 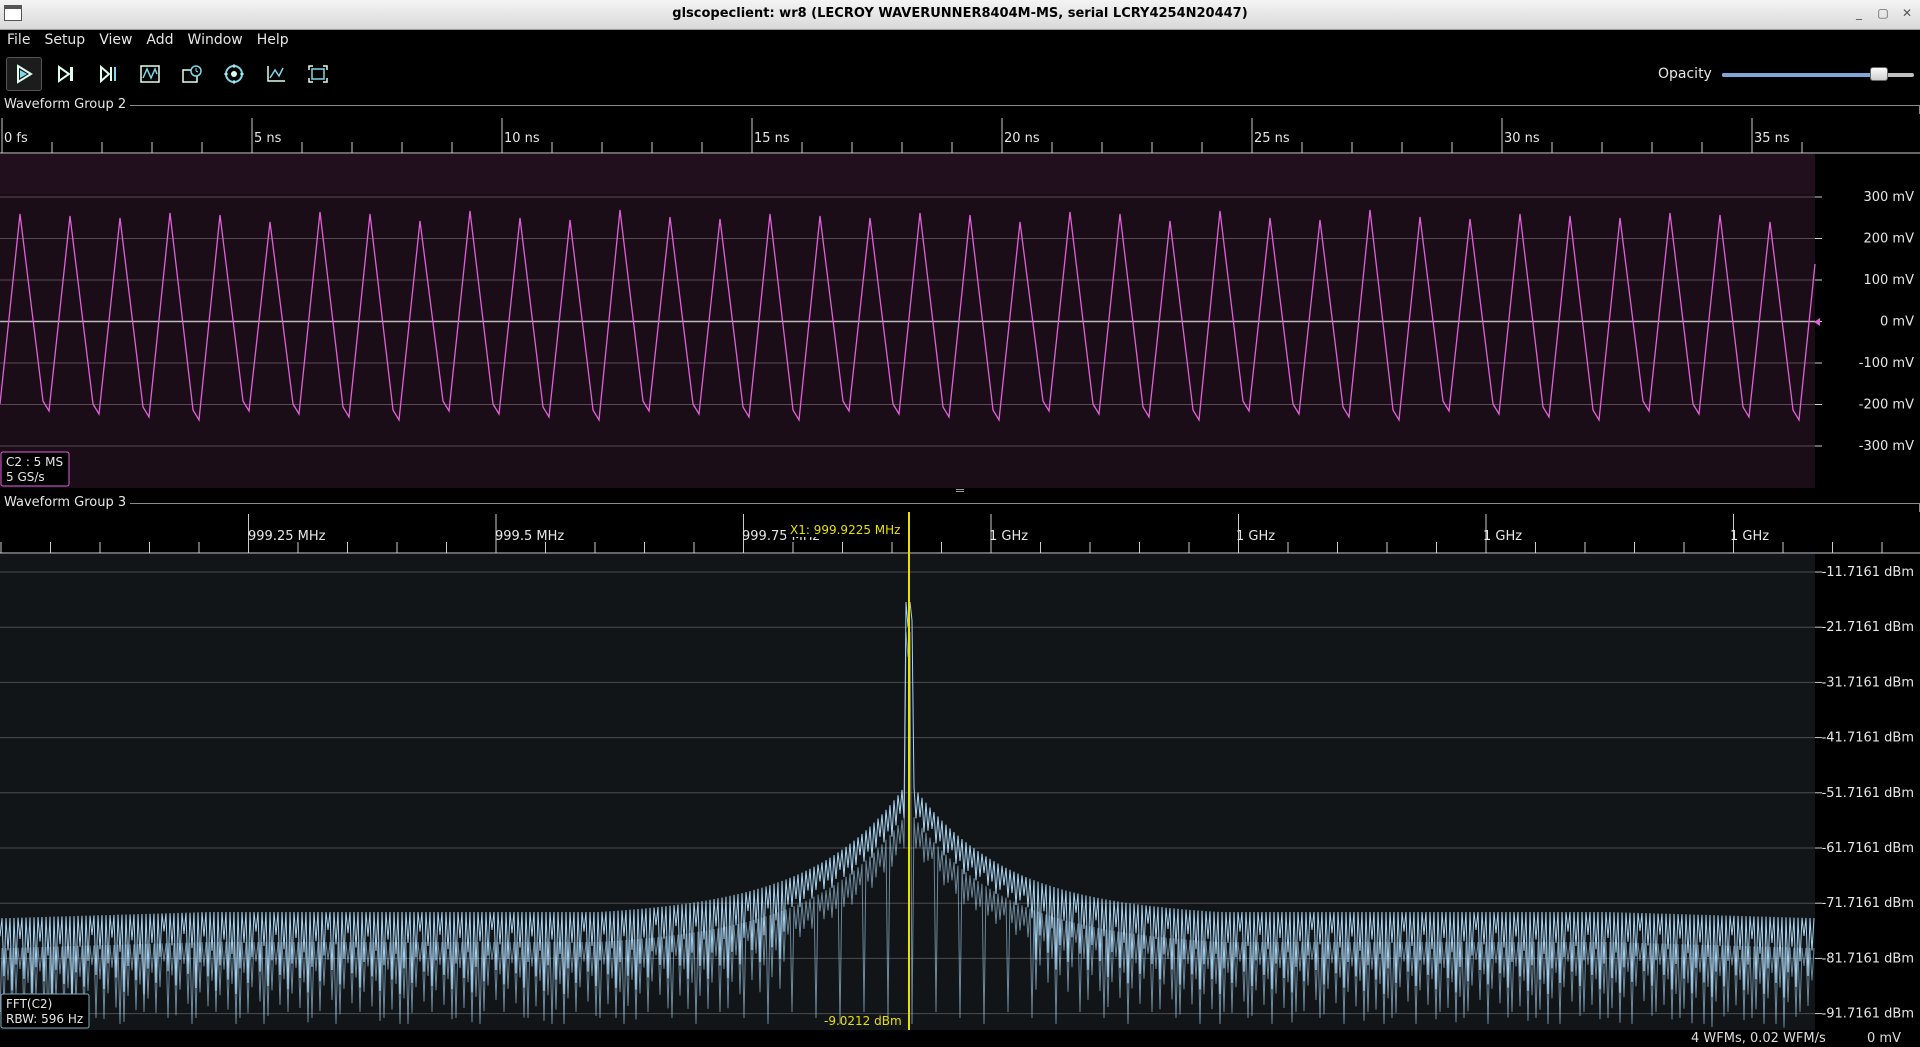 What do you see at coordinates (960, 491) in the screenshot?
I see `pane-splitter` at bounding box center [960, 491].